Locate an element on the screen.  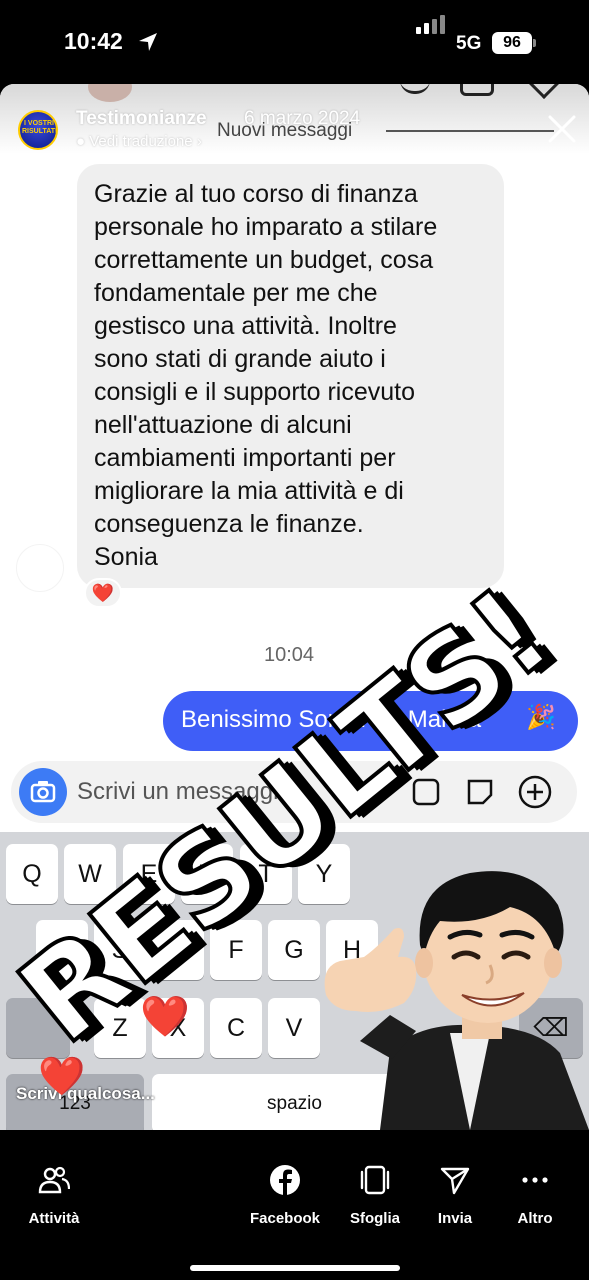
key-g: G is located at coordinates (294, 950).